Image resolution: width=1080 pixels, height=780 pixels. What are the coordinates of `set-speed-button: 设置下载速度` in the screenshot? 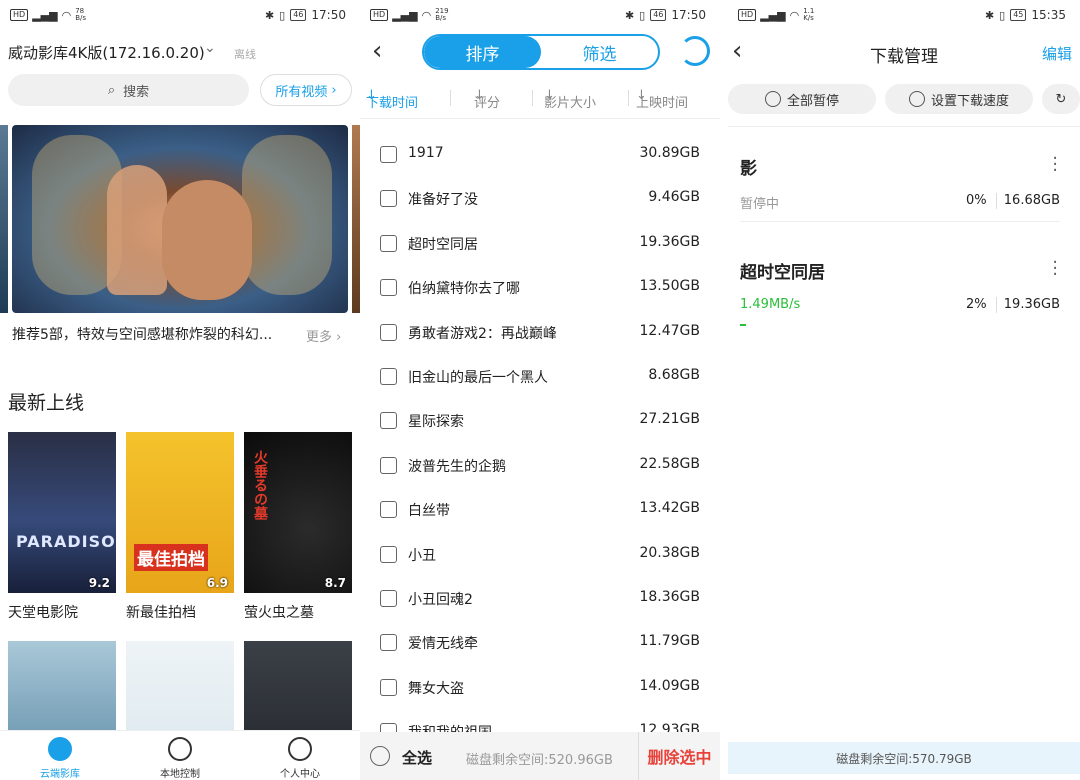 It's located at (959, 99).